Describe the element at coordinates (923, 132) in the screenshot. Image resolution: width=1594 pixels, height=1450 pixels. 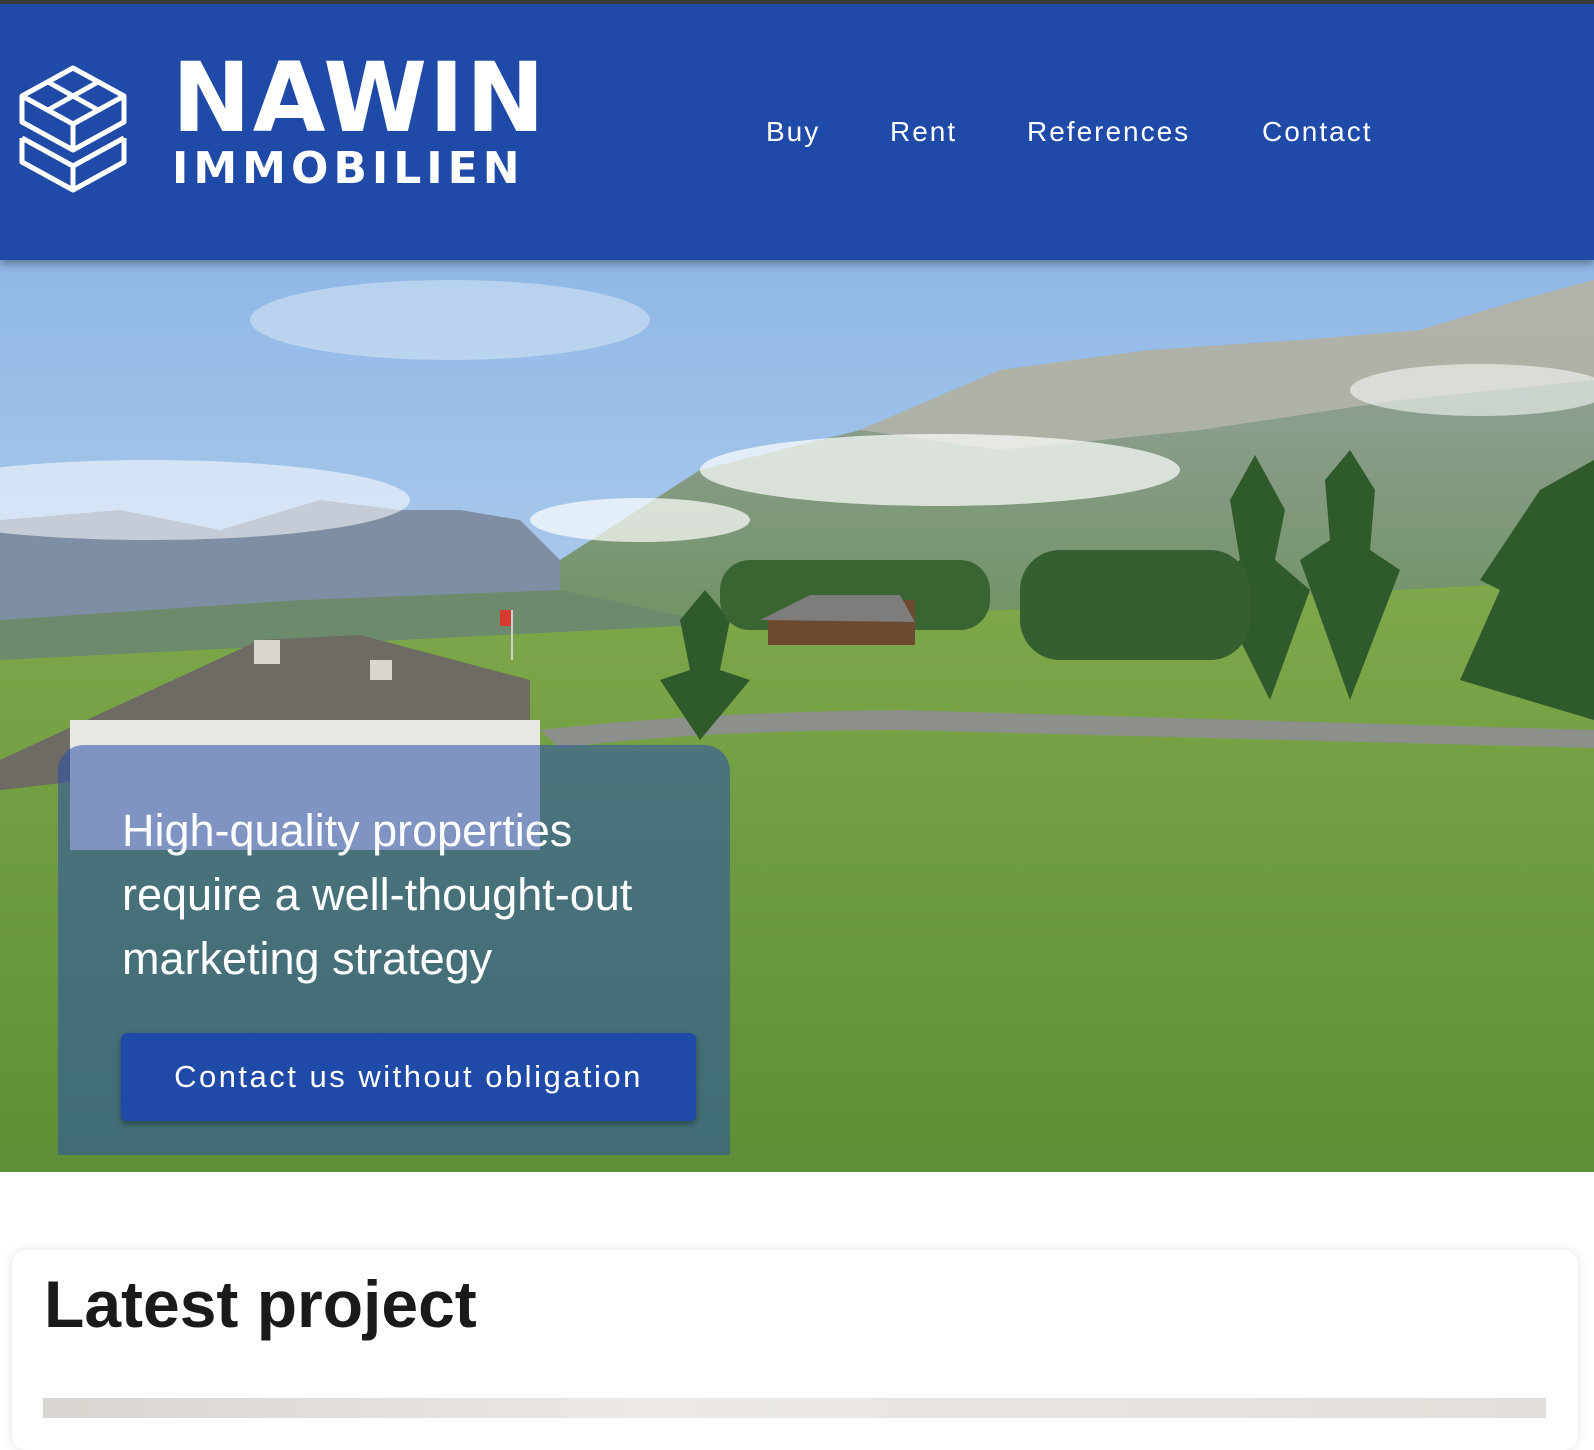
I see `nav-item-rent: Rent` at that location.